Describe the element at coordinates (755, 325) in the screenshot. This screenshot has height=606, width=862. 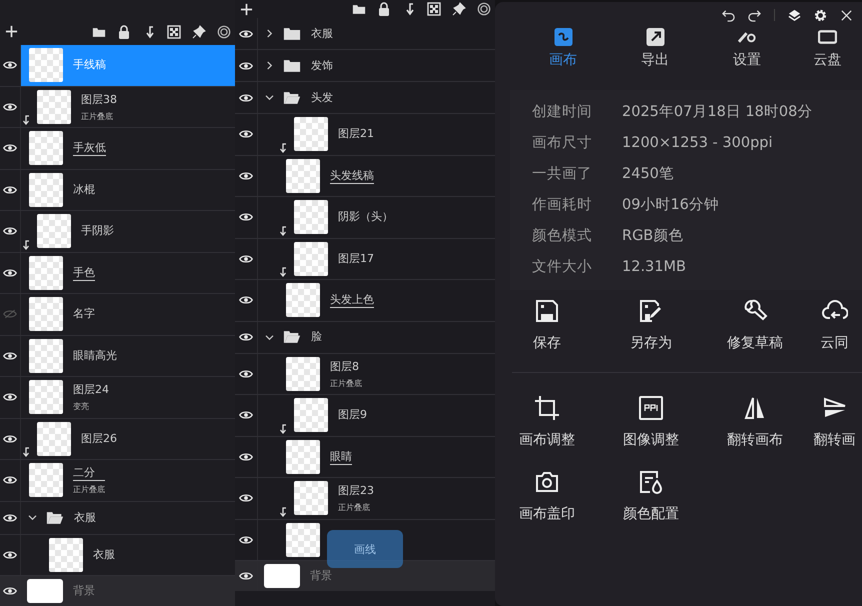
I see `action-button: 修复草稿` at that location.